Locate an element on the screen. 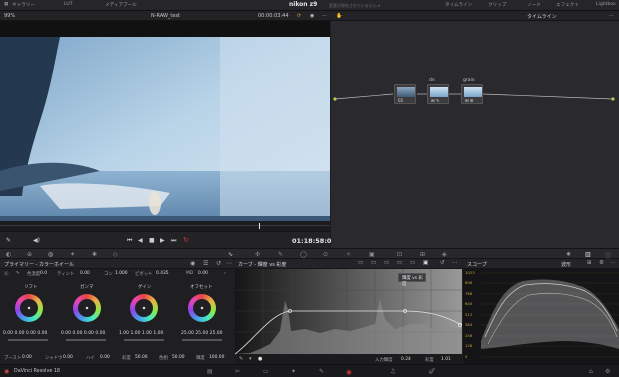  offset-values: 25.00 25.00 25.00 is located at coordinates (202, 333).